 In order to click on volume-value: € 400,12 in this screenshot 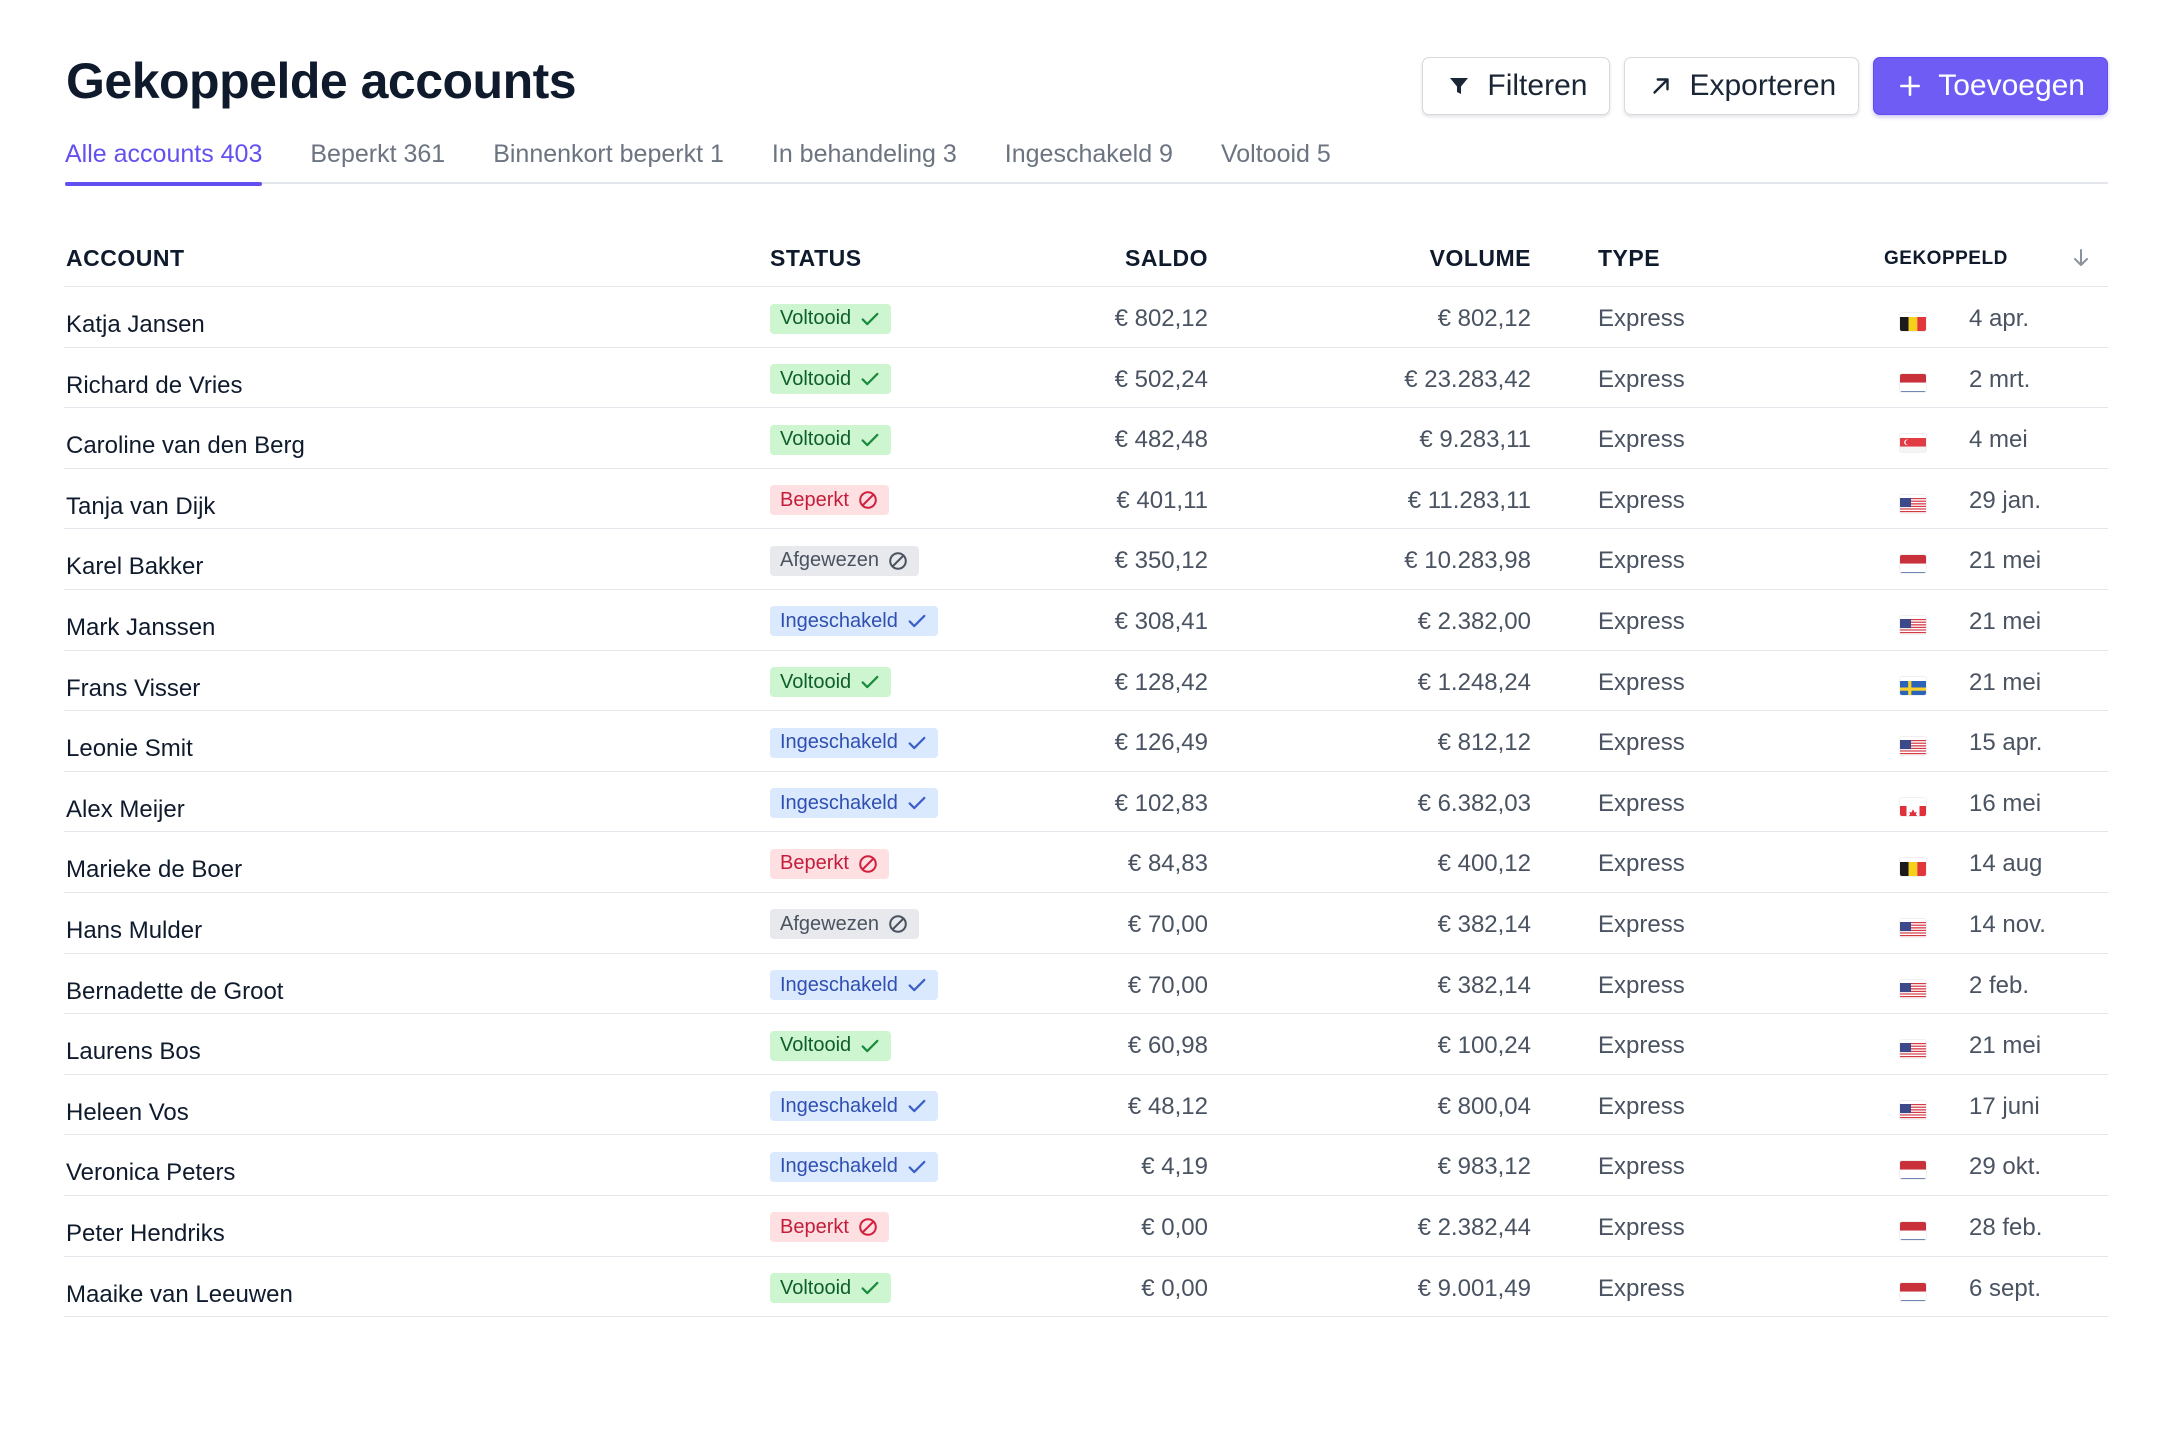, I will do `click(1484, 864)`.